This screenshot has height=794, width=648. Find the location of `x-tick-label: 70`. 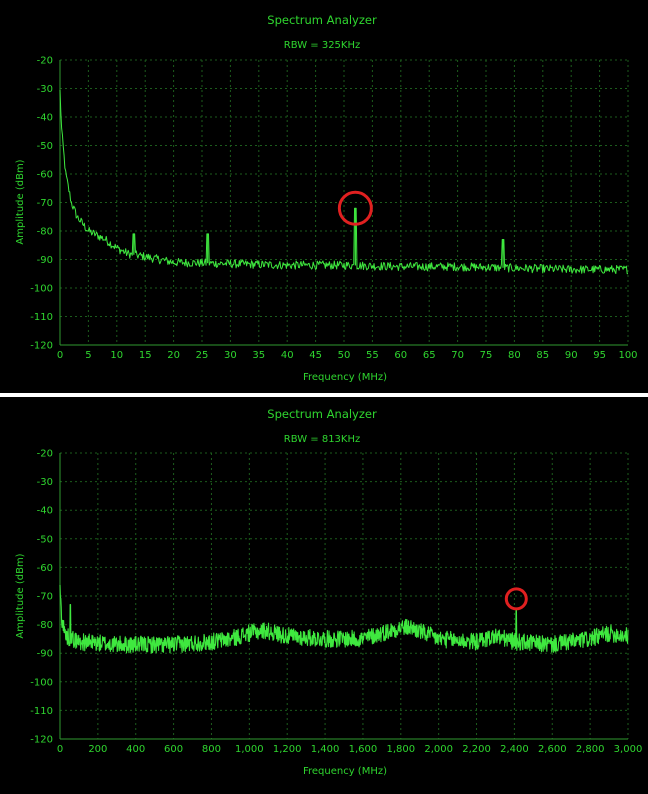

x-tick-label: 70 is located at coordinates (457, 355).